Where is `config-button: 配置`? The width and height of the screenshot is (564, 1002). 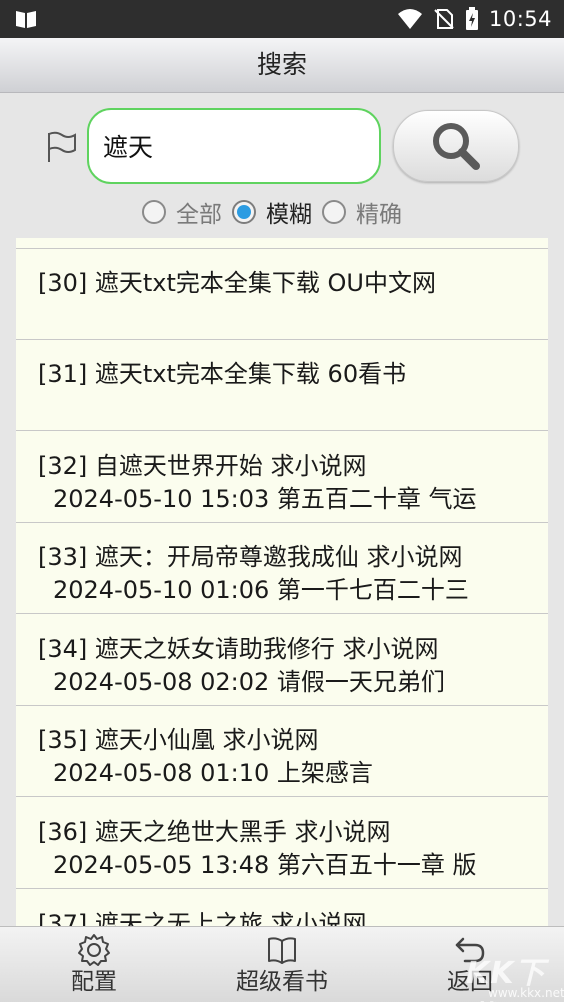 config-button: 配置 is located at coordinates (94, 964).